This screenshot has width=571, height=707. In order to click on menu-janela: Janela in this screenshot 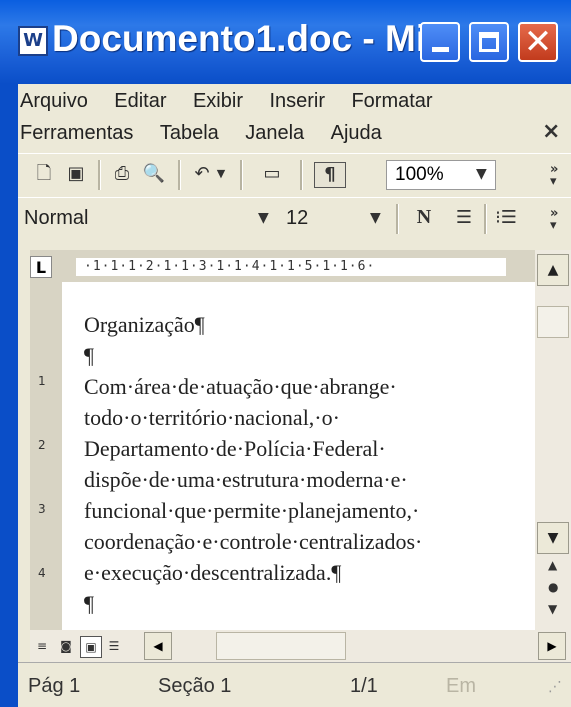, I will do `click(274, 133)`.